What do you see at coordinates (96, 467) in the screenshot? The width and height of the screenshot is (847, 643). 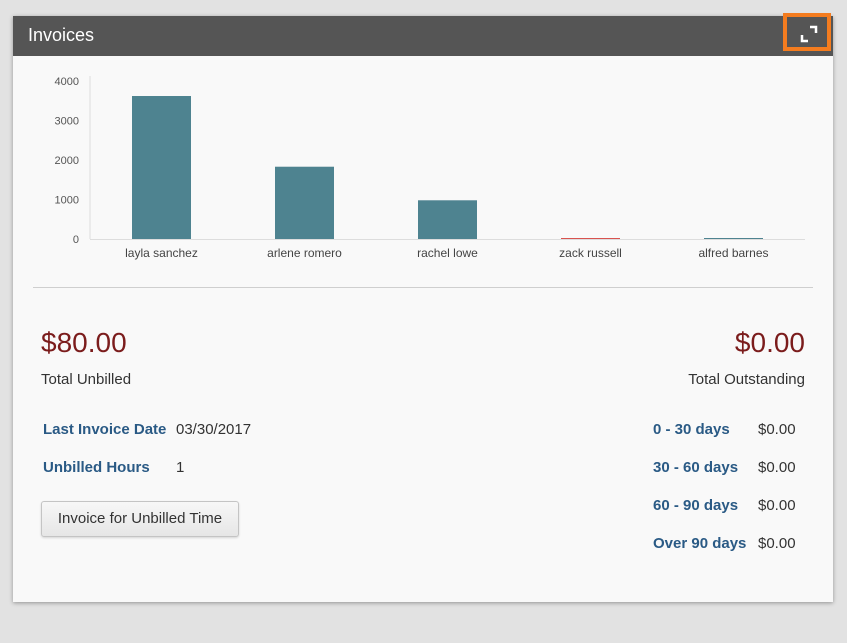 I see `unbilled-hours-label: Unbilled Hours` at bounding box center [96, 467].